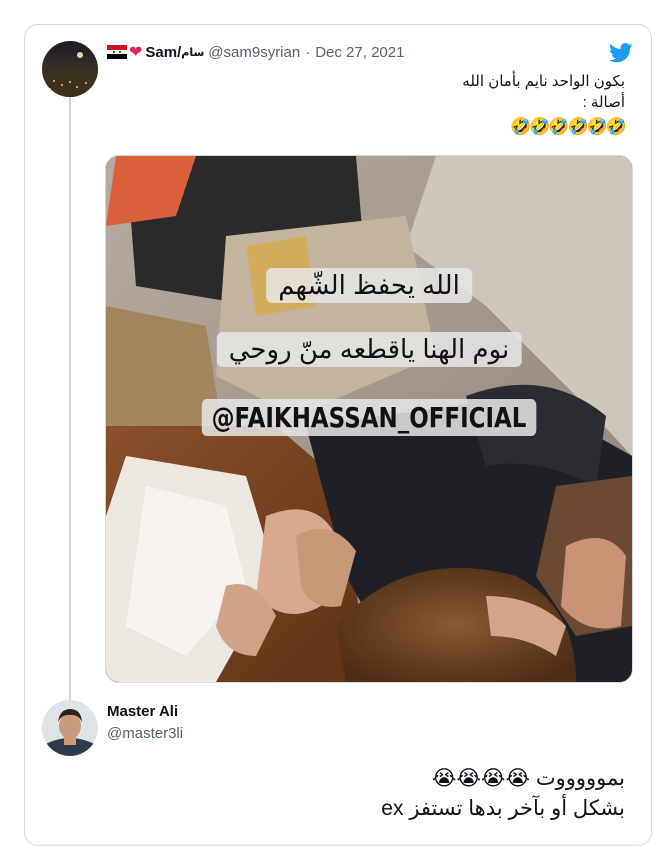 This screenshot has width=666, height=846. I want to click on author-handle: @sam9syrian, so click(254, 52).